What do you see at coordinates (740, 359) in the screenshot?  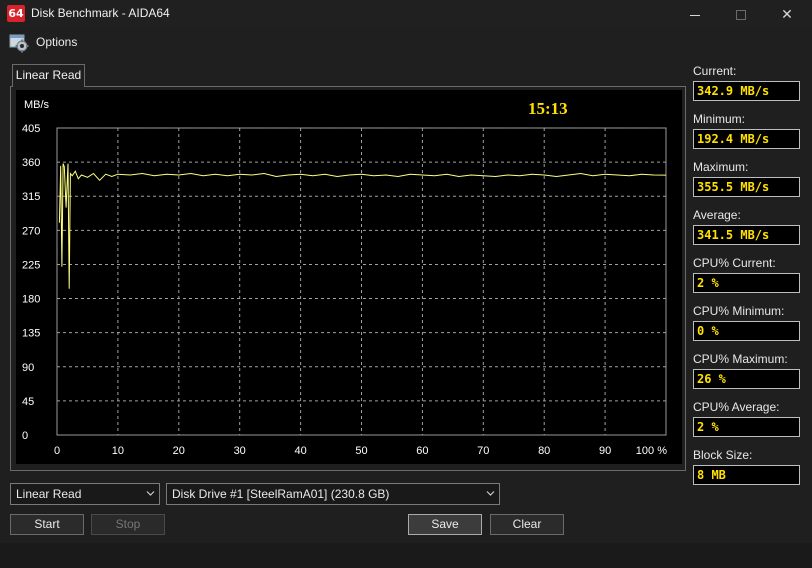 I see `stat-label: CPU% Maximum:` at bounding box center [740, 359].